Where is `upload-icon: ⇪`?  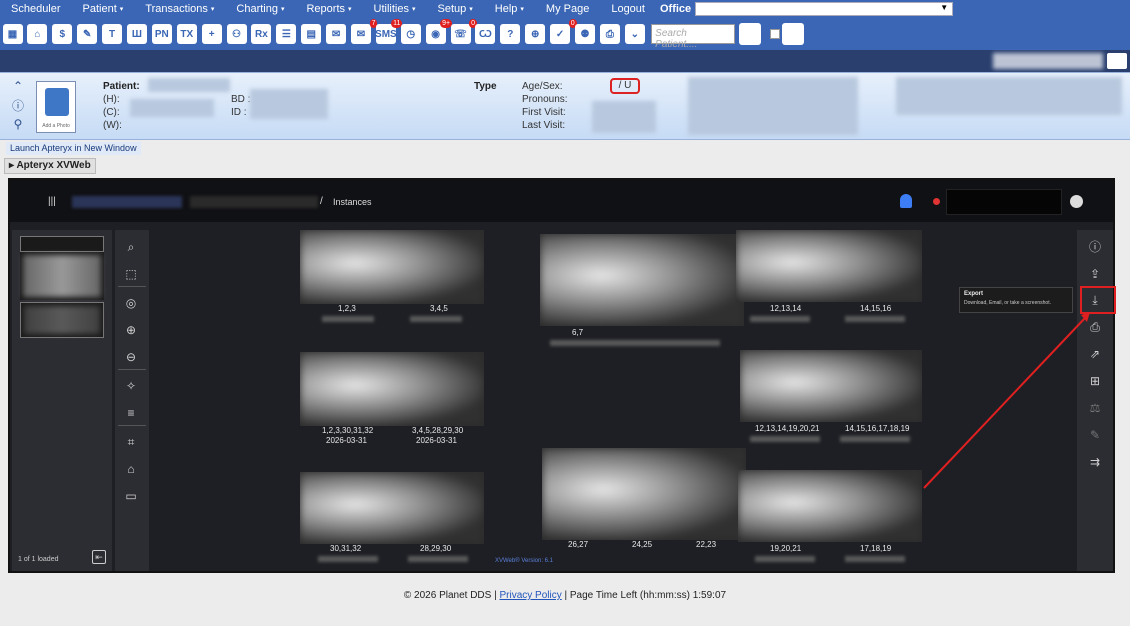 upload-icon: ⇪ is located at coordinates (1095, 274).